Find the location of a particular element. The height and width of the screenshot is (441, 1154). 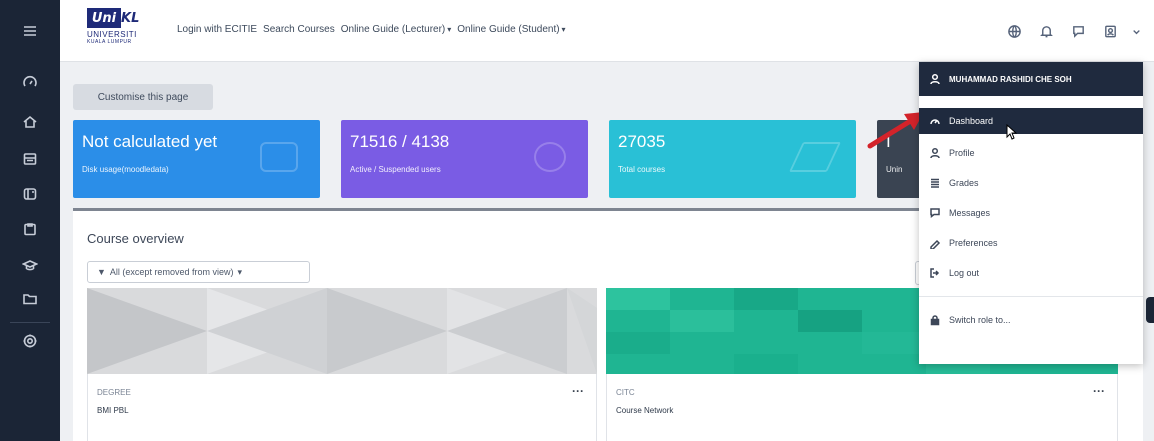

profile-icon is located at coordinates (935, 153).